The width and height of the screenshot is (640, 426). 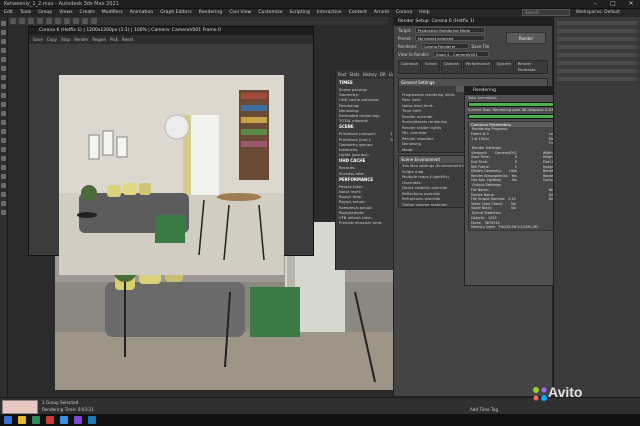 I want to click on tab-common: Common, so click(x=410, y=67).